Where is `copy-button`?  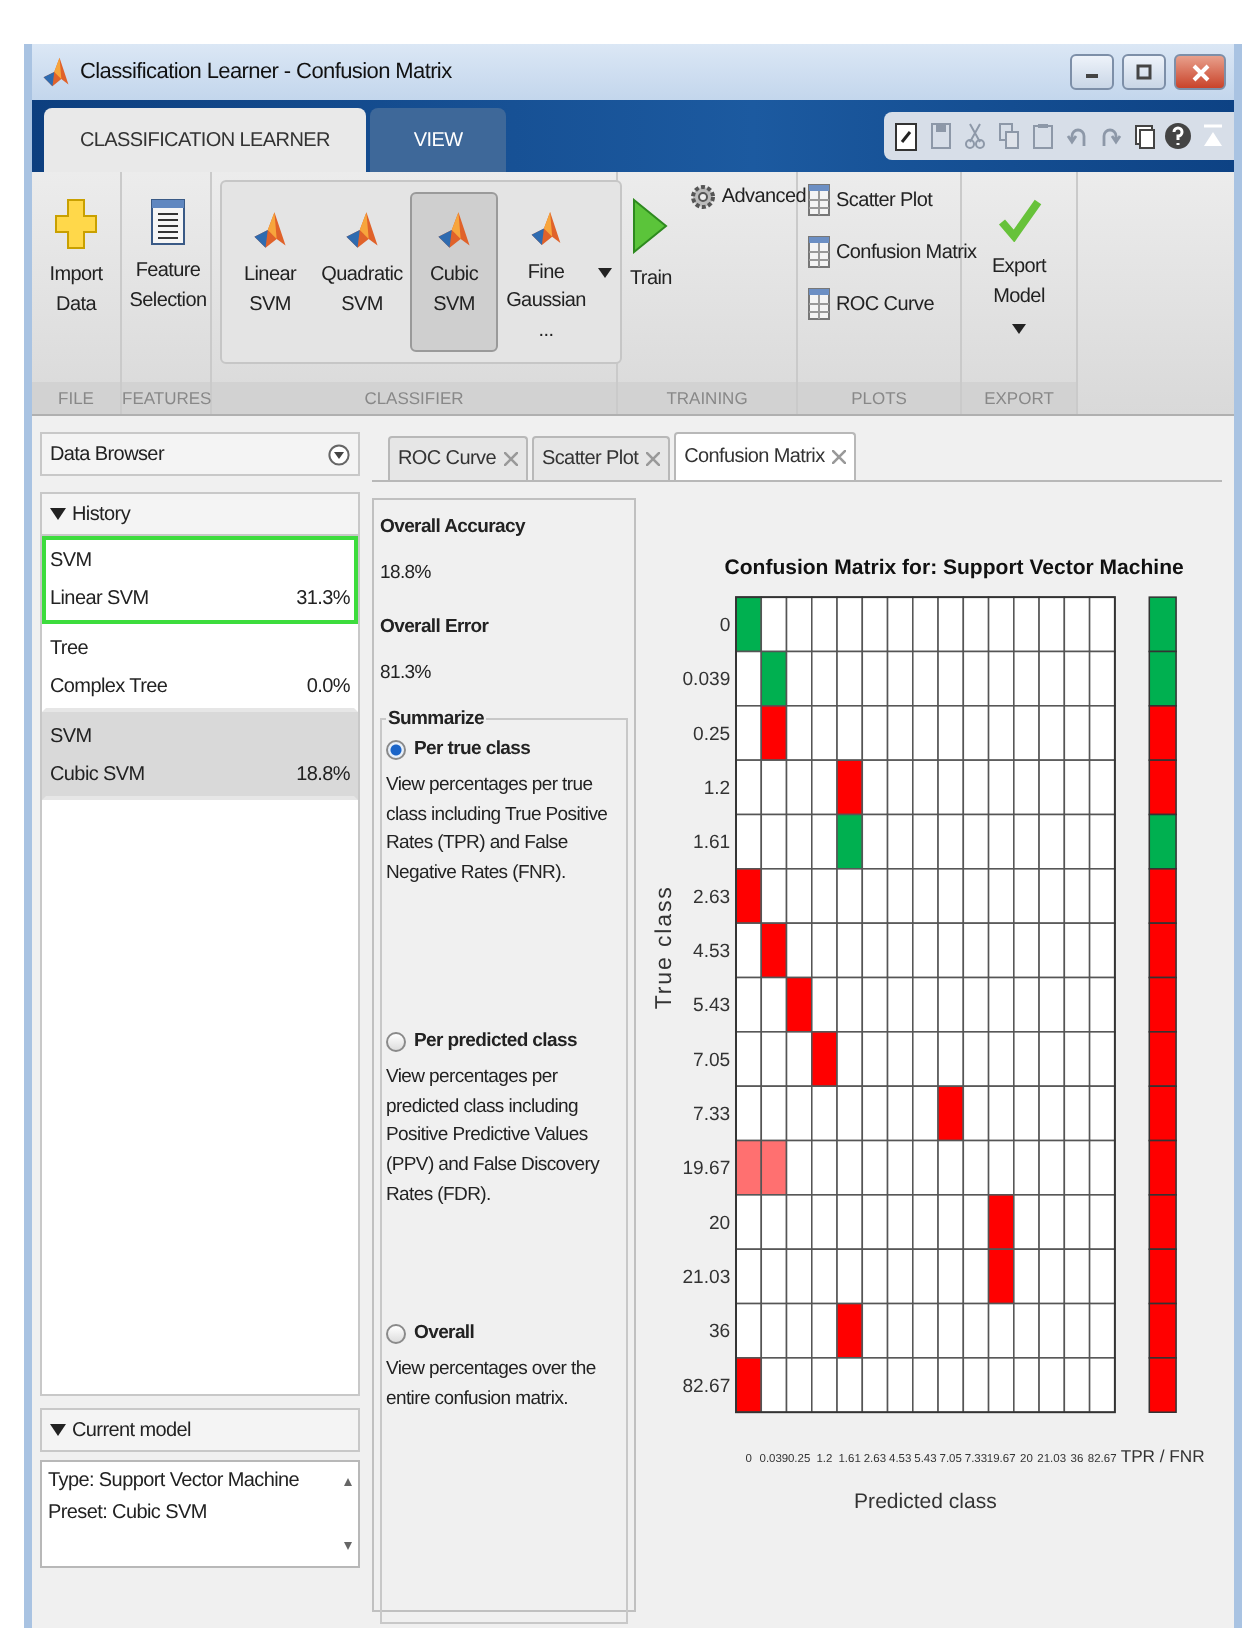
copy-button is located at coordinates (1008, 136).